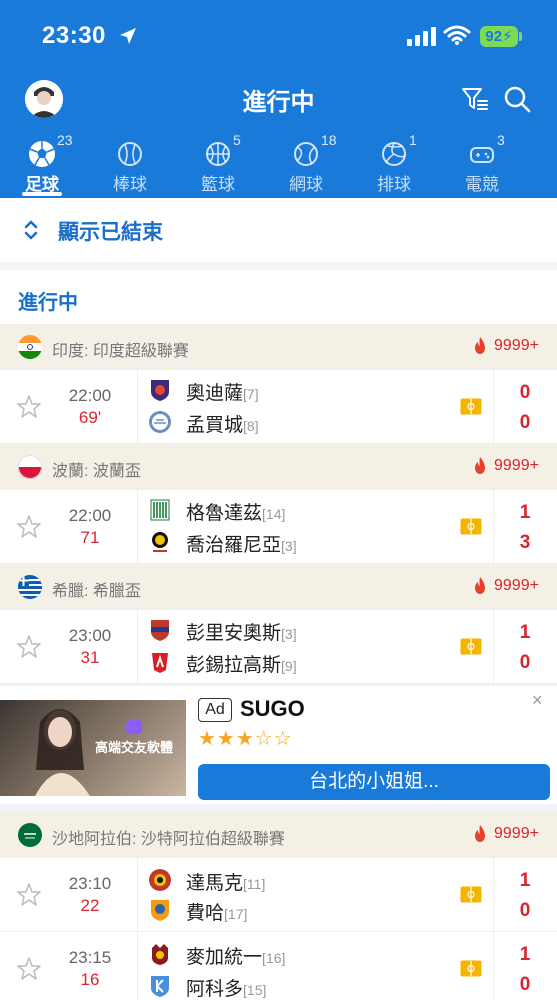 Image resolution: width=557 pixels, height=1000 pixels. Describe the element at coordinates (251, 426) in the screenshot. I see `team-rank: [8]` at that location.